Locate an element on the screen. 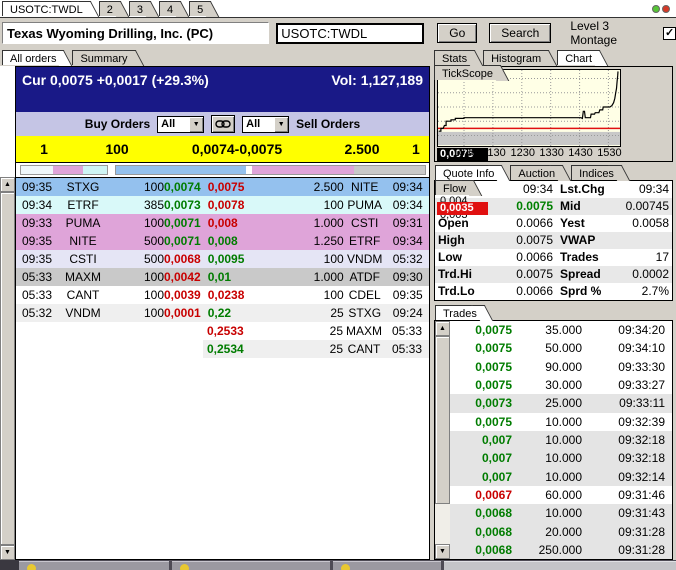 Image resolution: width=676 pixels, height=570 pixels. ask-time: 05:33 is located at coordinates (407, 331).